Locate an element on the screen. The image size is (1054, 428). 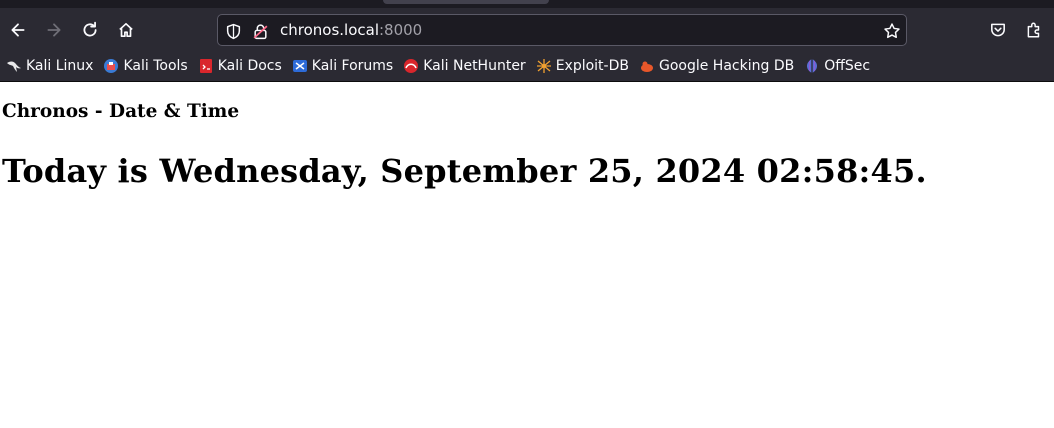
bookmark-offsec: OffSec is located at coordinates (839, 66).